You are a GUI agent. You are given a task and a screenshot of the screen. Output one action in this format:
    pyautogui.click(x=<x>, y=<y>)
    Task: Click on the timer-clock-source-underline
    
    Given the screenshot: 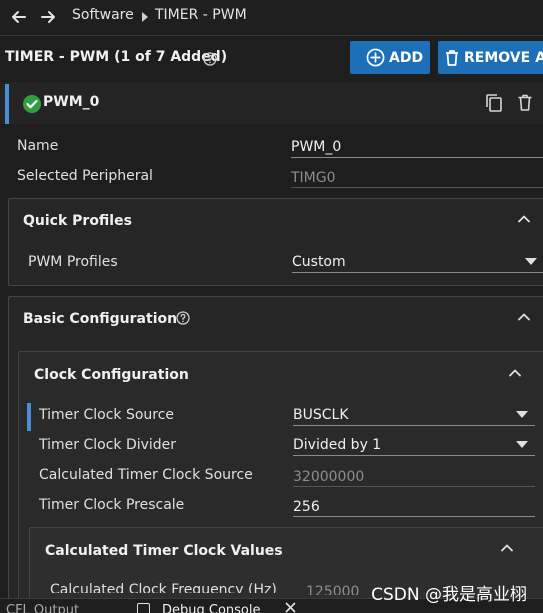 What is the action you would take?
    pyautogui.click(x=414, y=425)
    